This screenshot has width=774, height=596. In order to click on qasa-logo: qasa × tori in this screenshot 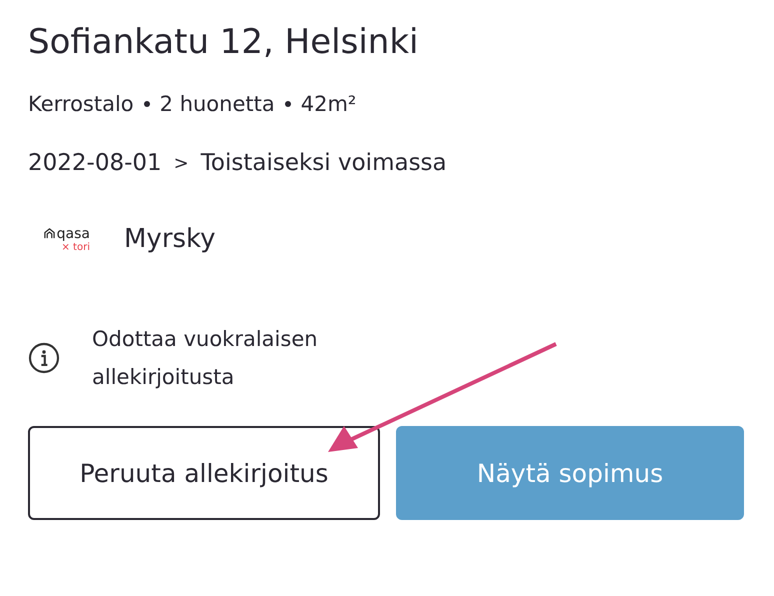, I will do `click(59, 239)`.